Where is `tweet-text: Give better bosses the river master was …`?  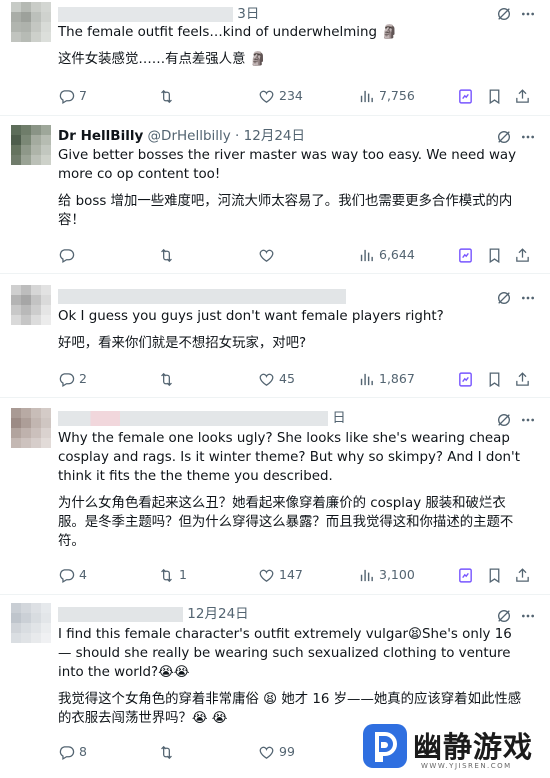 tweet-text: Give better bosses the river master was … is located at coordinates (293, 188).